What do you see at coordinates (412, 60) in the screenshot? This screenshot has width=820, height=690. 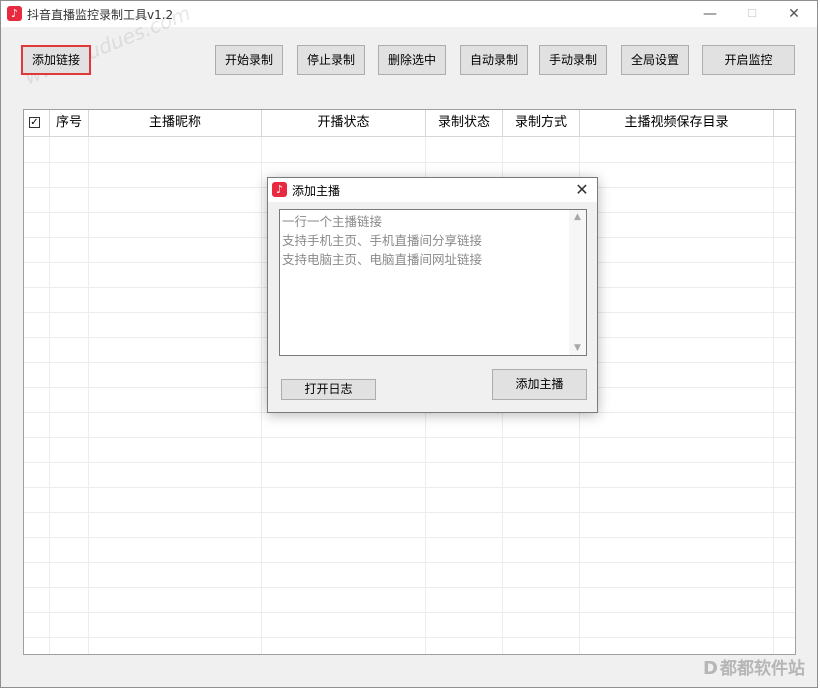 I see `delete-selected-button: 删除选中` at bounding box center [412, 60].